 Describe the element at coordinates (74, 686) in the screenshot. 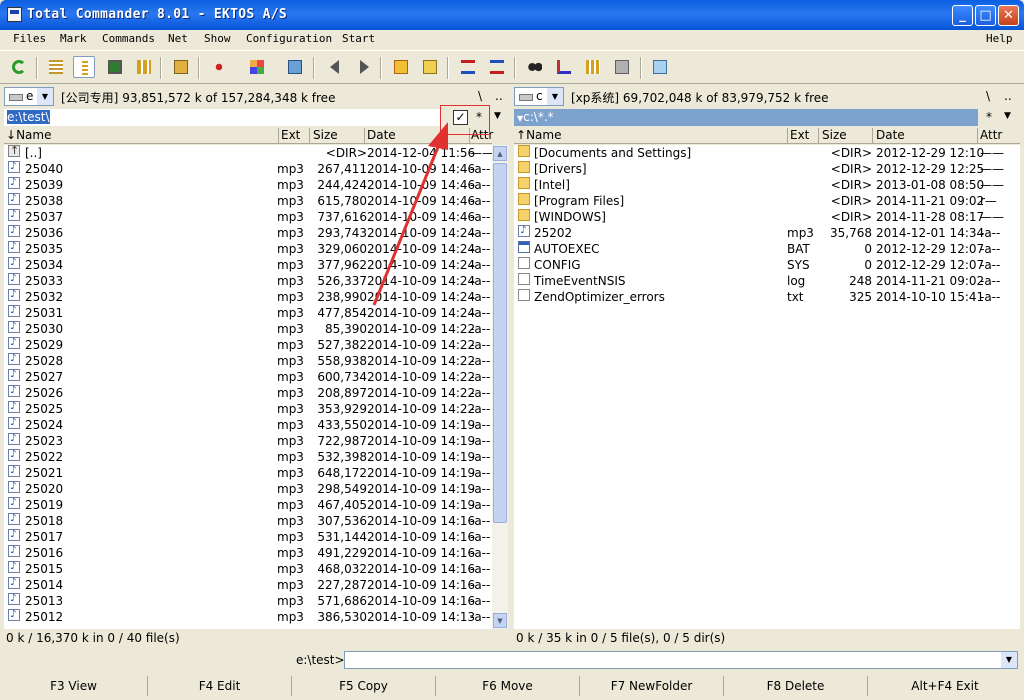

I see `f3-view-button: F3 View` at that location.